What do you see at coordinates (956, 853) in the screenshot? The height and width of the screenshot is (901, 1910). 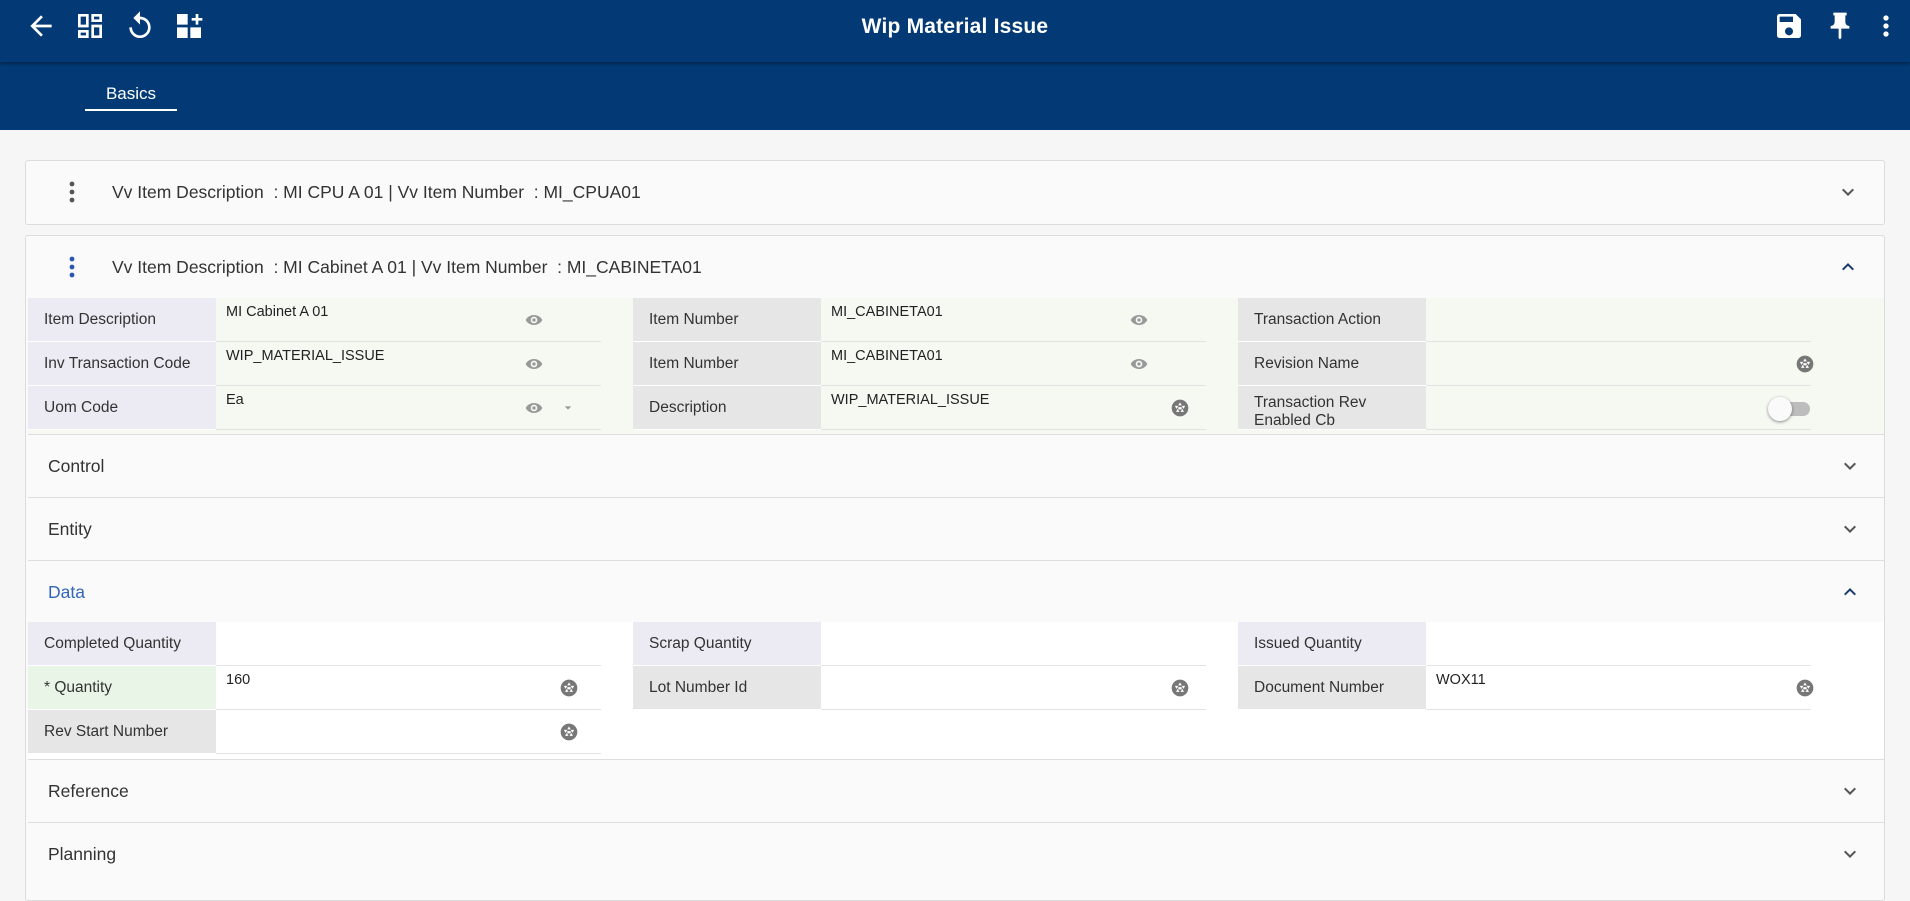 I see `section-planning: Planning` at bounding box center [956, 853].